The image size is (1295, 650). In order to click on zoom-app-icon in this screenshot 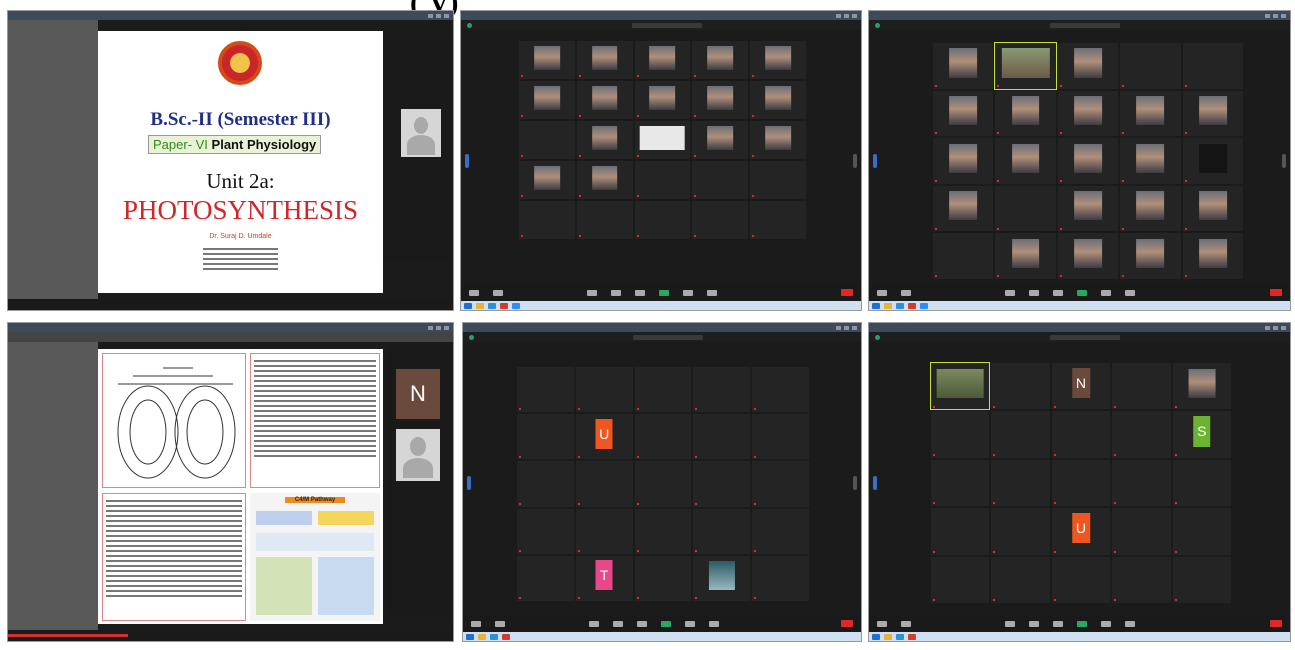, I will do `click(516, 305)`.